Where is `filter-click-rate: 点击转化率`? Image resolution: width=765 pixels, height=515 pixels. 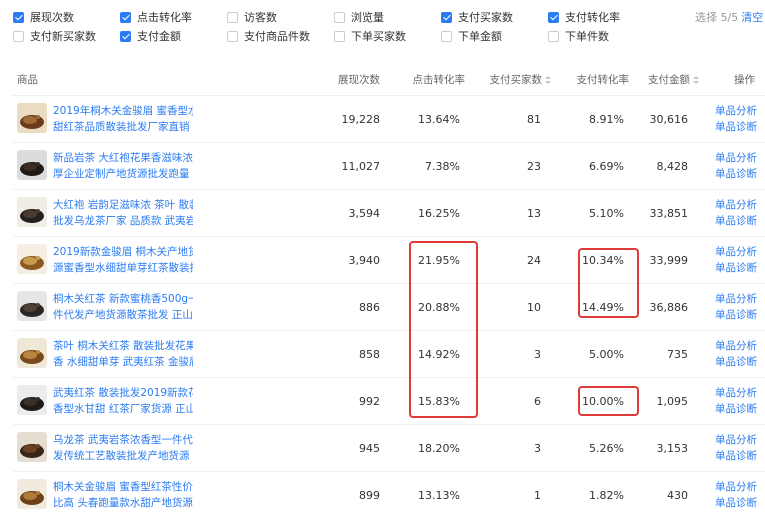 filter-click-rate: 点击转化率 is located at coordinates (156, 17).